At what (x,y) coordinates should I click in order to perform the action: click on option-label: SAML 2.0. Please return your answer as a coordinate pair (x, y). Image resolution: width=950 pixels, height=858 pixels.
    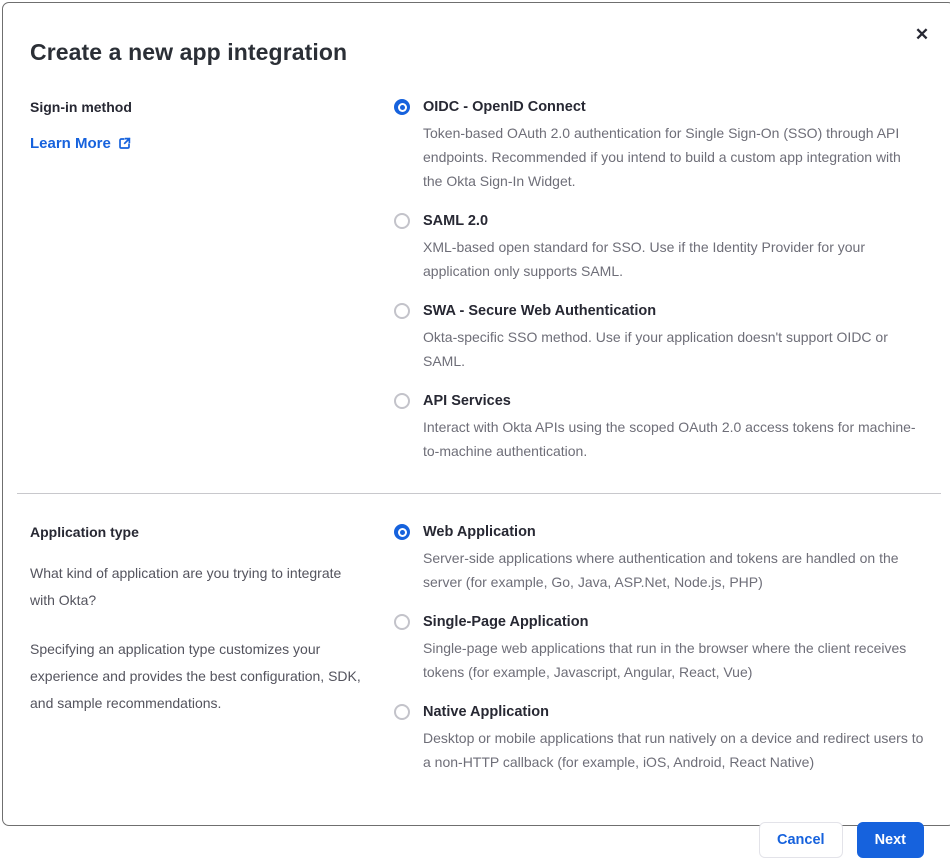
    Looking at the image, I should click on (456, 221).